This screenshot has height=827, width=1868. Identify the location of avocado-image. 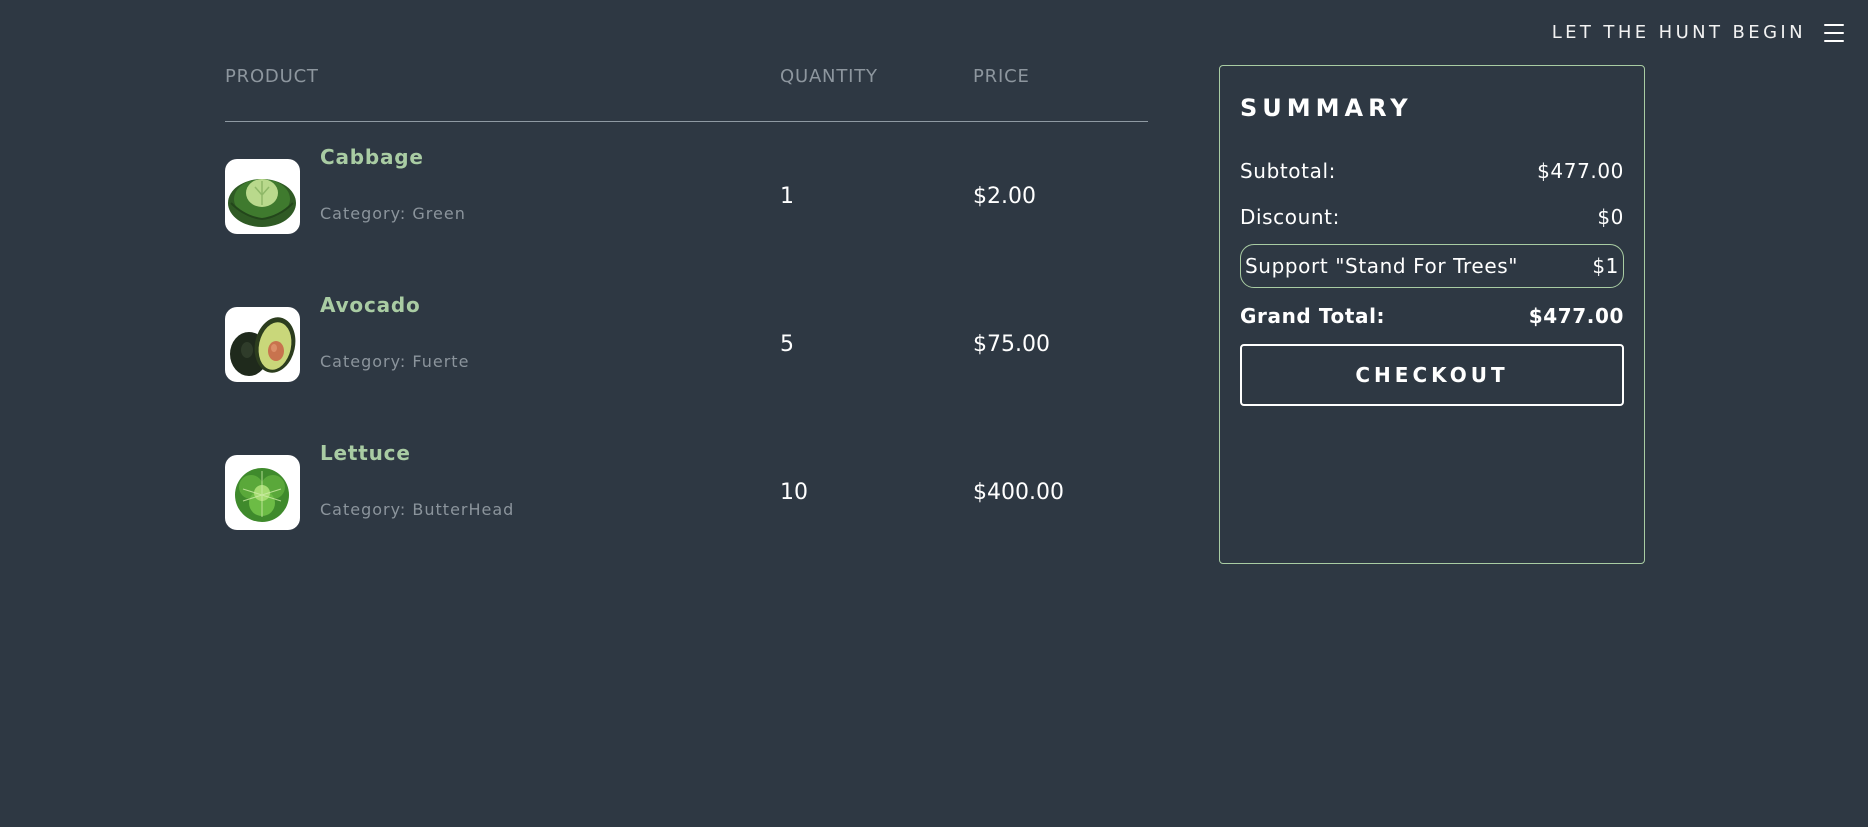
(262, 344).